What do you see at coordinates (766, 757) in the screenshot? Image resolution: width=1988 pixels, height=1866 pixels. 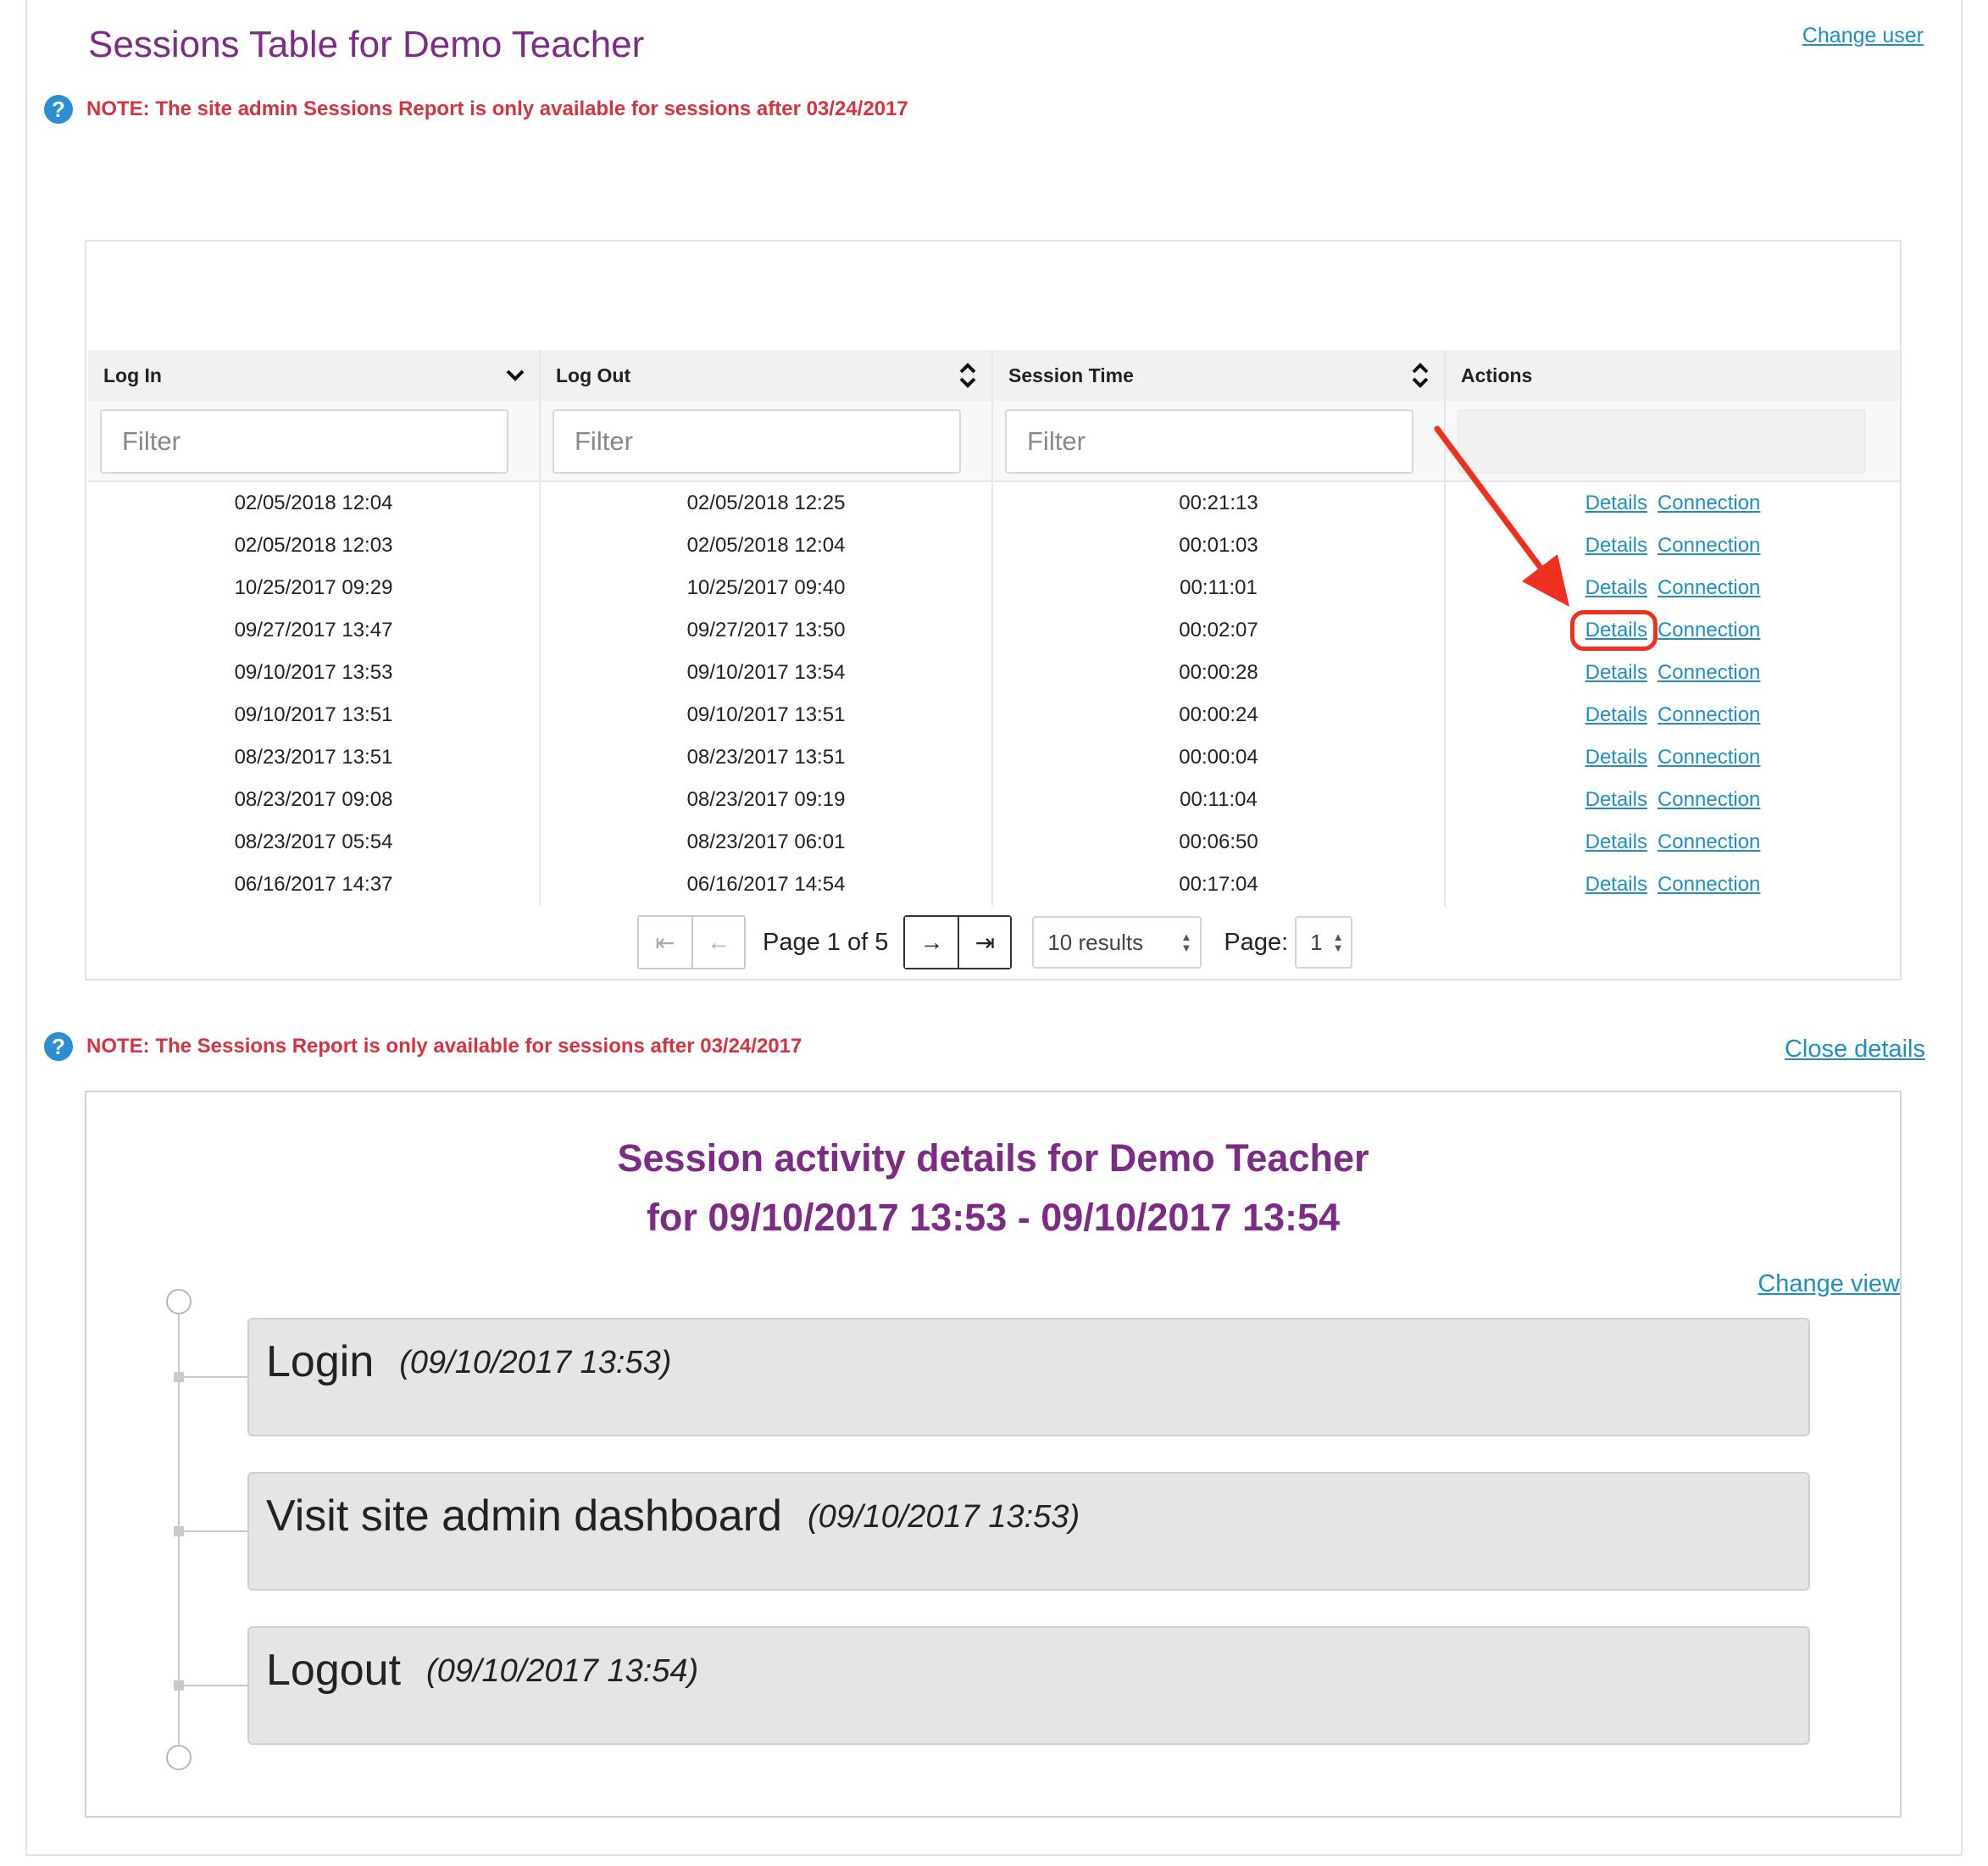 I see `log-out-cell: 08/23/2017 13:51` at bounding box center [766, 757].